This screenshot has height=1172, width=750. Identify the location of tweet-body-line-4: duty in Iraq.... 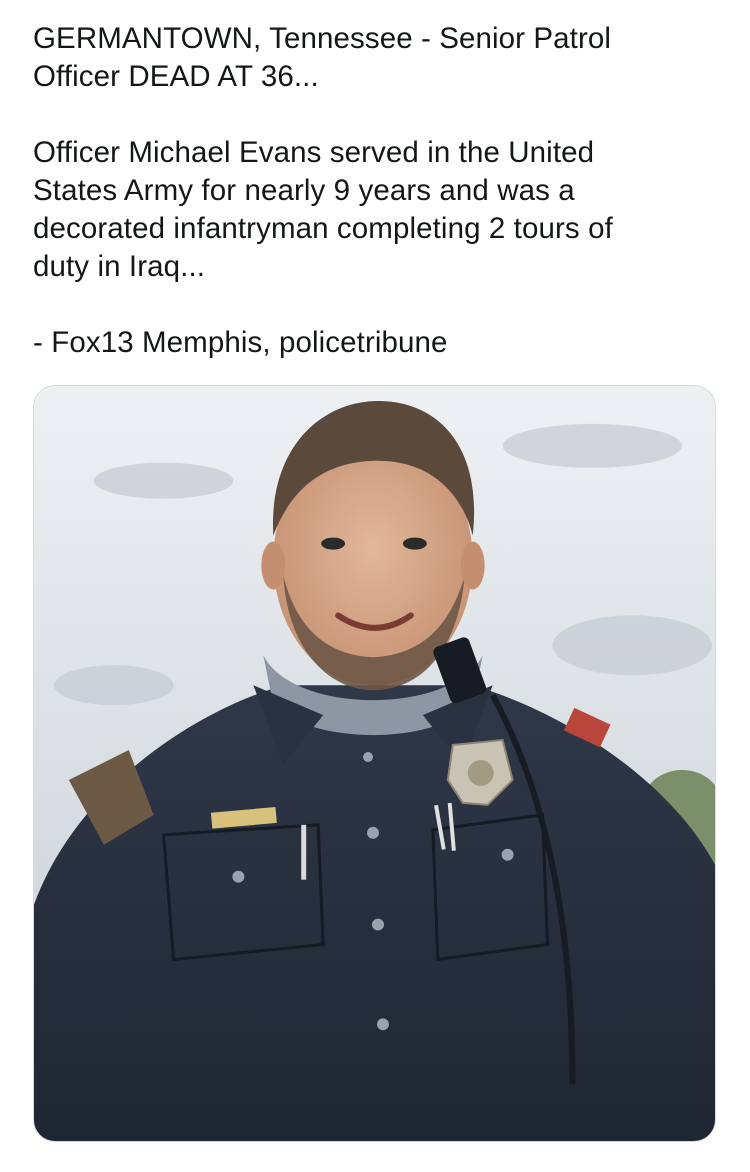
(119, 266).